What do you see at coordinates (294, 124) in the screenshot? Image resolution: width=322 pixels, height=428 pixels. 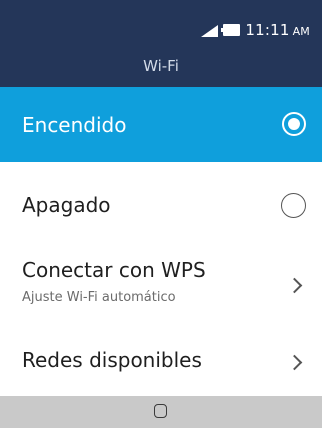 I see `radio-selected-icon` at bounding box center [294, 124].